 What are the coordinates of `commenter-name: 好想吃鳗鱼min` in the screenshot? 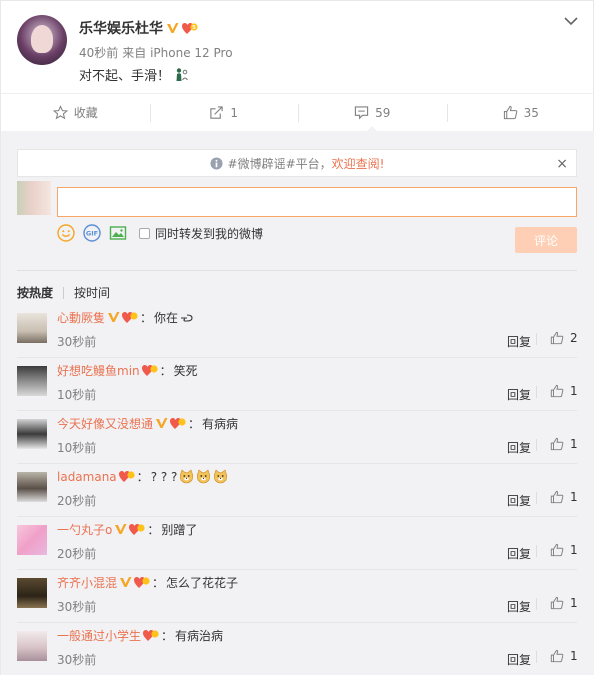 It's located at (98, 370).